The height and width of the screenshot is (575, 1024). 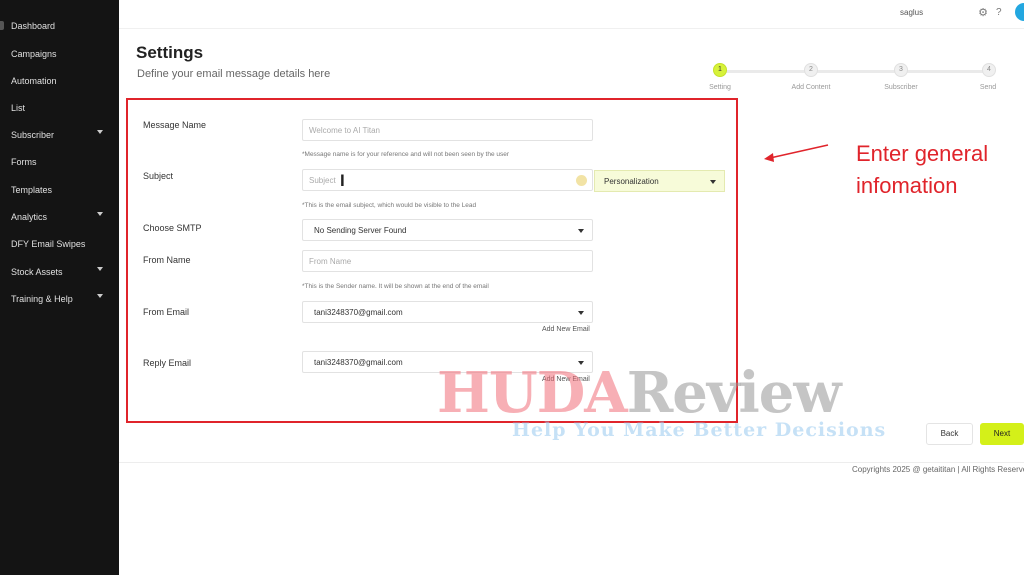 What do you see at coordinates (59, 162) in the screenshot?
I see `sidebar-item-forms: Forms` at bounding box center [59, 162].